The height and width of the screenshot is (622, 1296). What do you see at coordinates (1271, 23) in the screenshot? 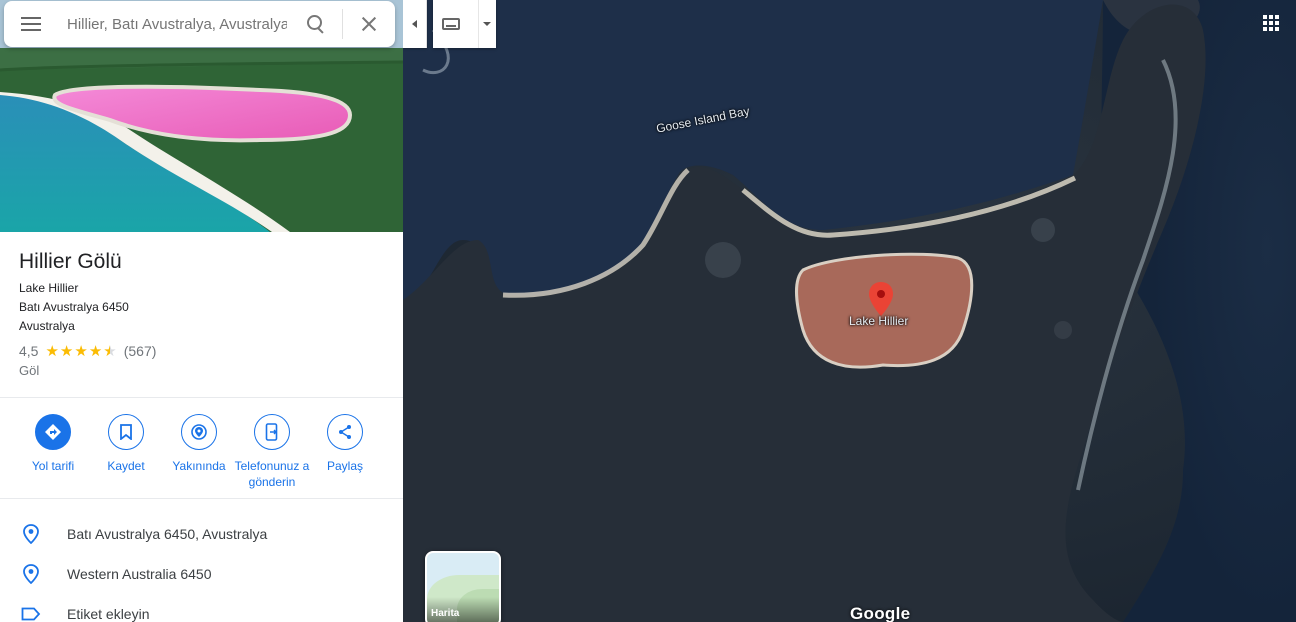
I see `apps-grid-icon` at bounding box center [1271, 23].